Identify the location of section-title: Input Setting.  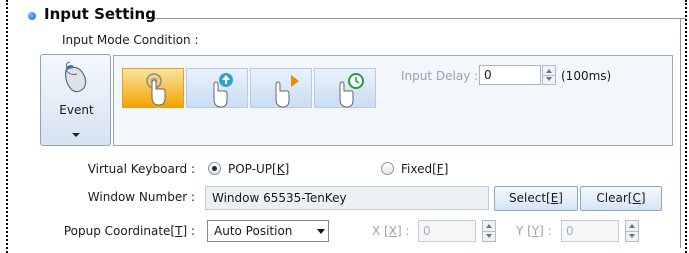
(100, 14).